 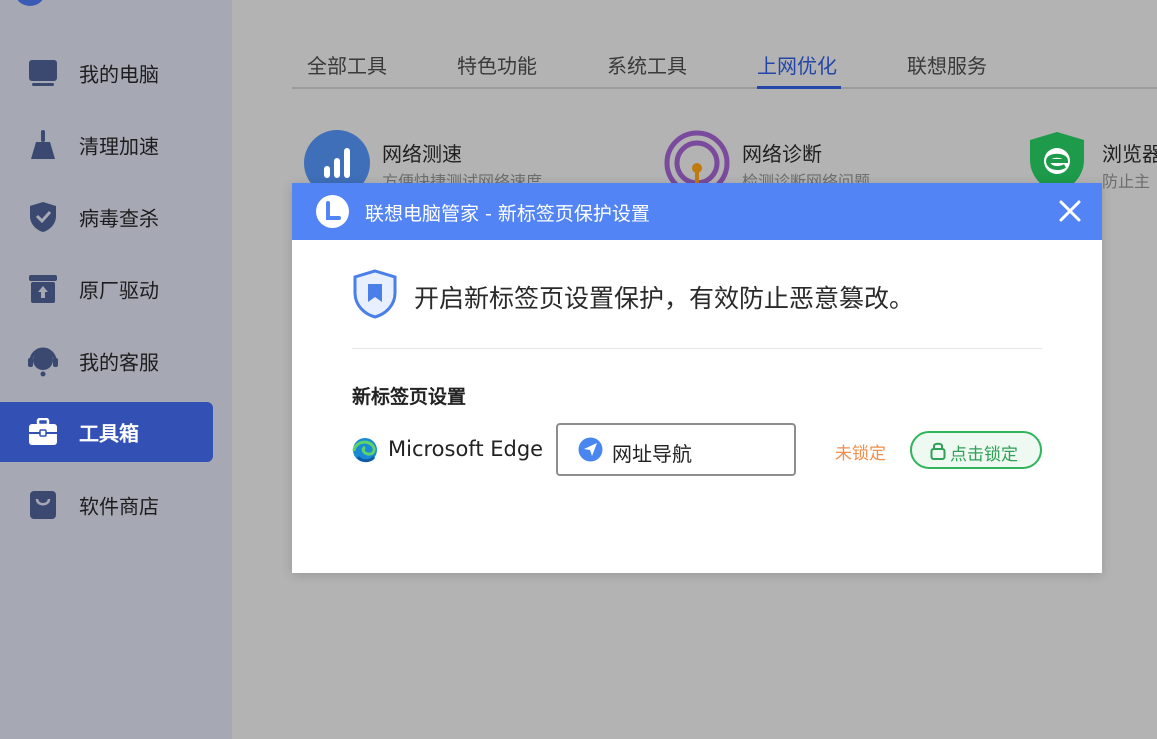 What do you see at coordinates (647, 64) in the screenshot?
I see `tab-system-tools: 系统工具` at bounding box center [647, 64].